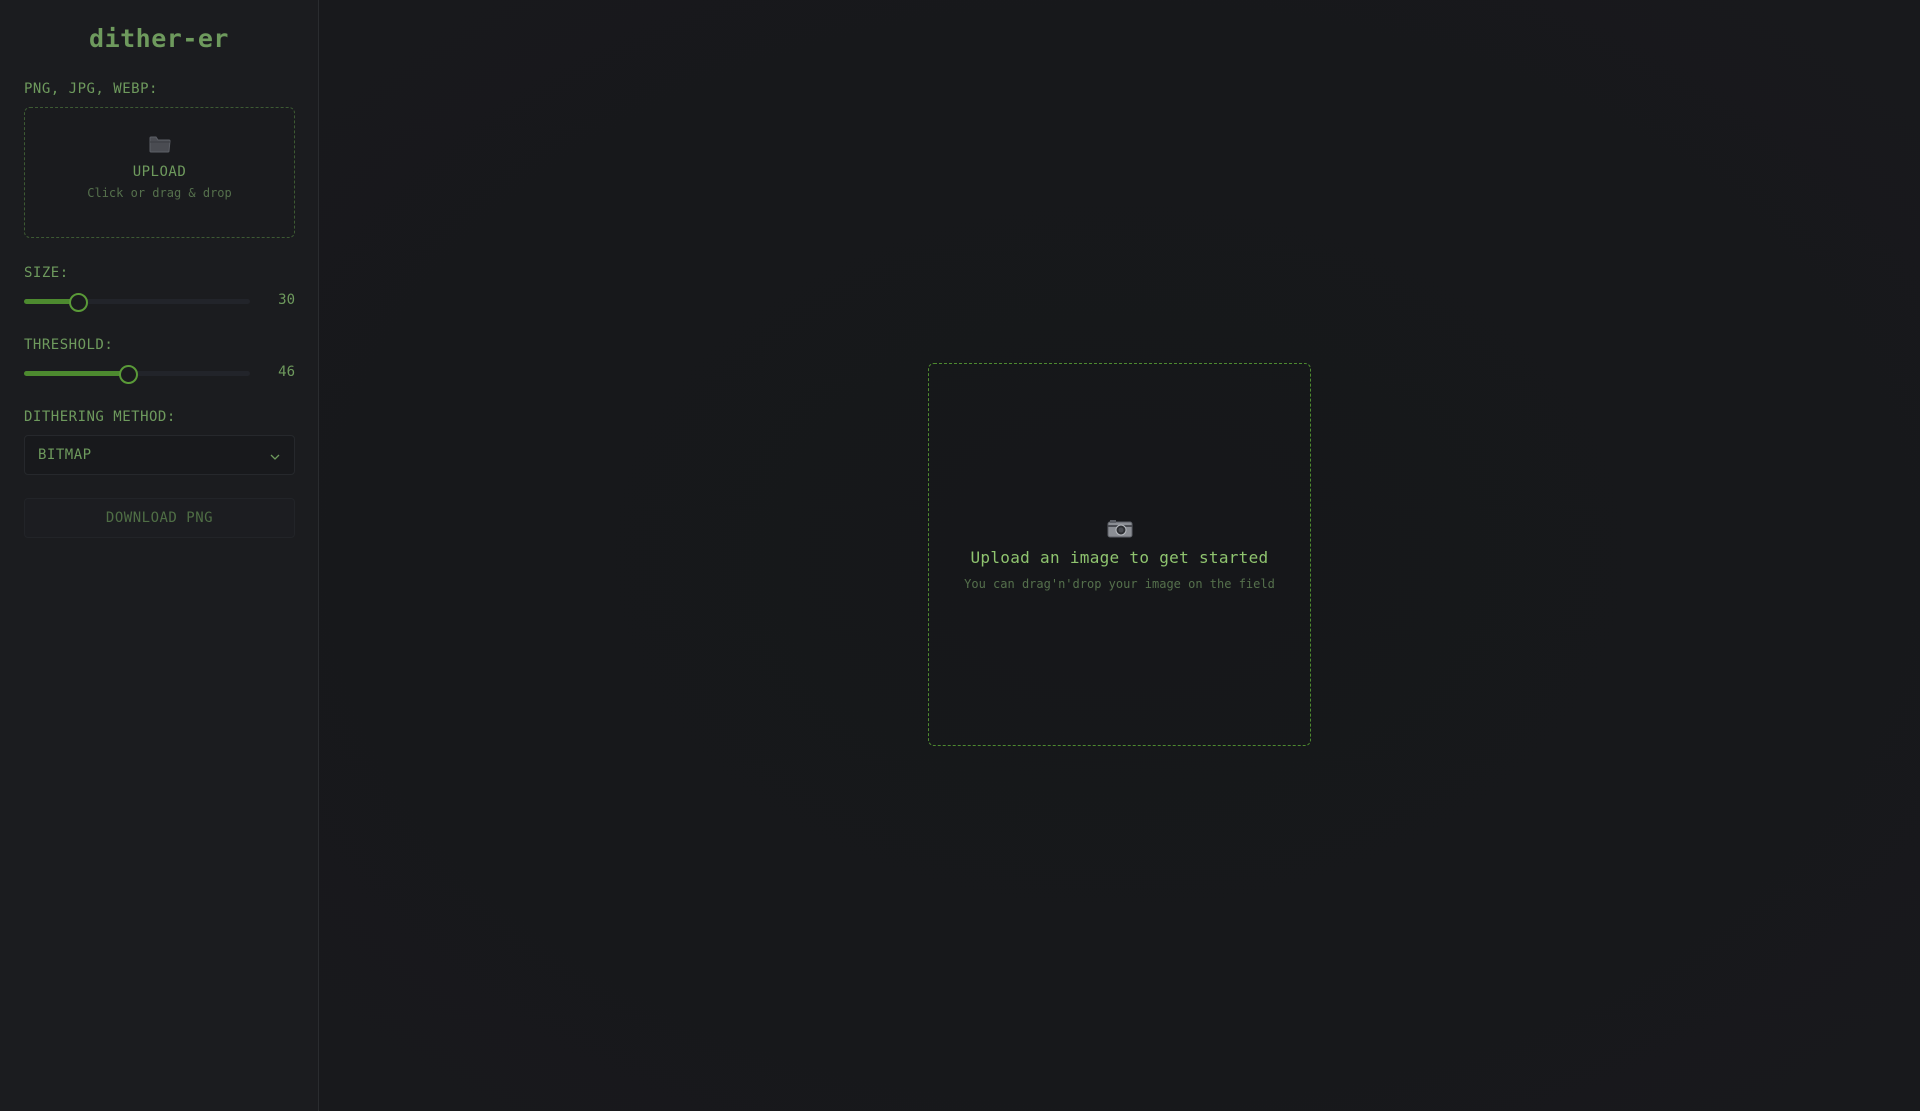  Describe the element at coordinates (137, 302) in the screenshot. I see `size-slider` at that location.